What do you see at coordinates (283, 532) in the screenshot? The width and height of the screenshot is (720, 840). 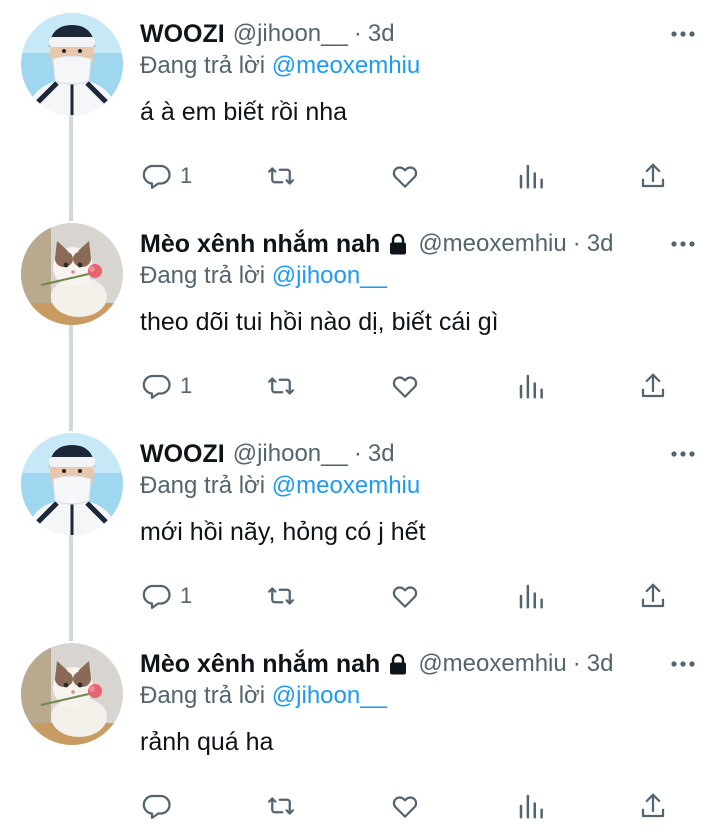 I see `tweet-text: mới hồi nãy, hỏng có j hết` at bounding box center [283, 532].